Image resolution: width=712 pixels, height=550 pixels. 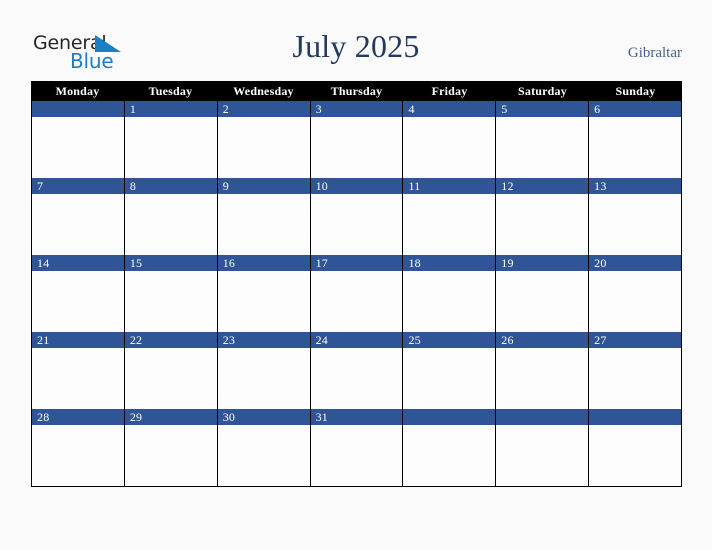 I want to click on calendar-day-cell: 4, so click(x=450, y=139).